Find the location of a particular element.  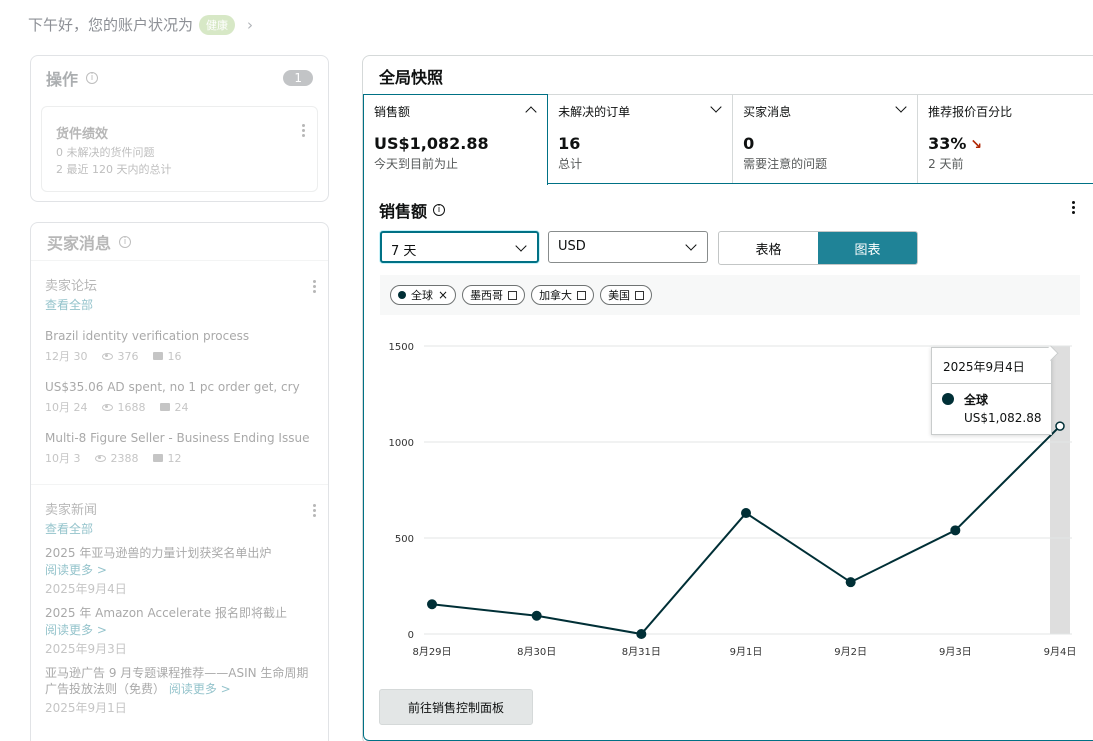

chip-label: 全球 is located at coordinates (422, 295).